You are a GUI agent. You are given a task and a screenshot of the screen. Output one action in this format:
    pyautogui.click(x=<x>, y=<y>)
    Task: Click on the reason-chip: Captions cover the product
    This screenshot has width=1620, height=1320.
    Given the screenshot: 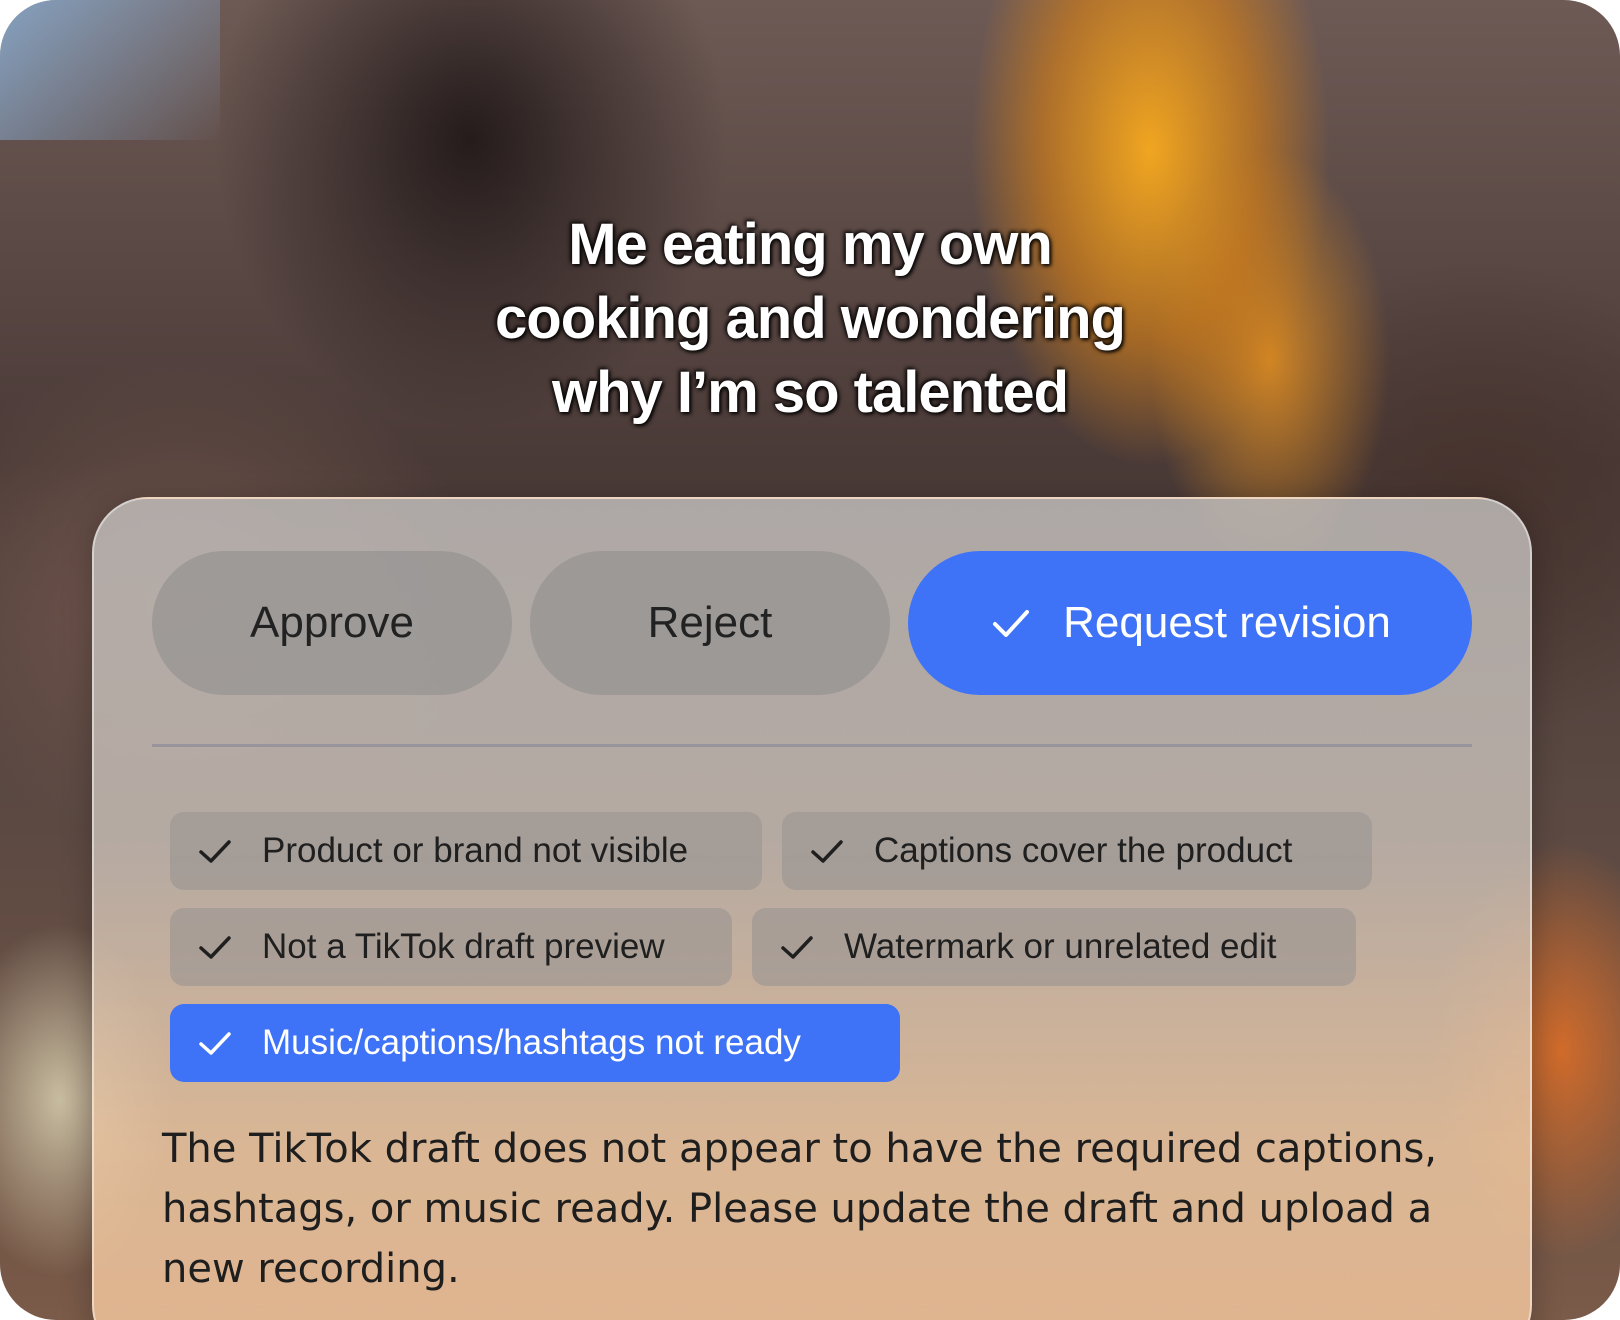 What is the action you would take?
    pyautogui.click(x=1077, y=851)
    